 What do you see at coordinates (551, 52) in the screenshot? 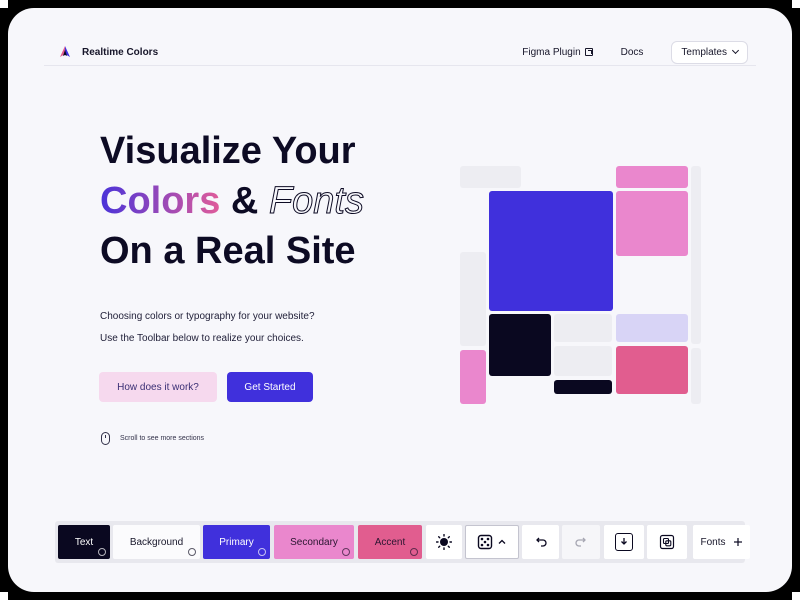
I see `figma-plugin-label: Figma Plugin` at bounding box center [551, 52].